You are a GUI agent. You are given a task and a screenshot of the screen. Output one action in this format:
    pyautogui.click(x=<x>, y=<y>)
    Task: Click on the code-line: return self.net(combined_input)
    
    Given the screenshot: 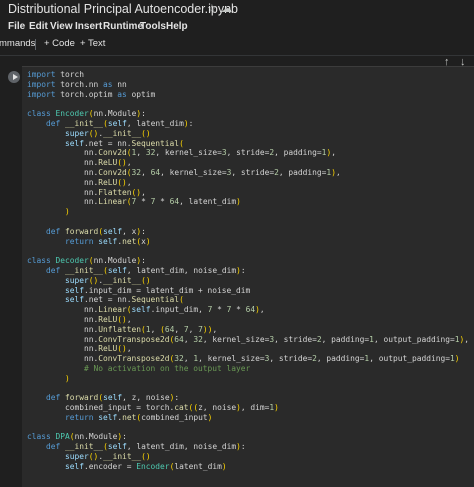 What is the action you would take?
    pyautogui.click(x=119, y=417)
    